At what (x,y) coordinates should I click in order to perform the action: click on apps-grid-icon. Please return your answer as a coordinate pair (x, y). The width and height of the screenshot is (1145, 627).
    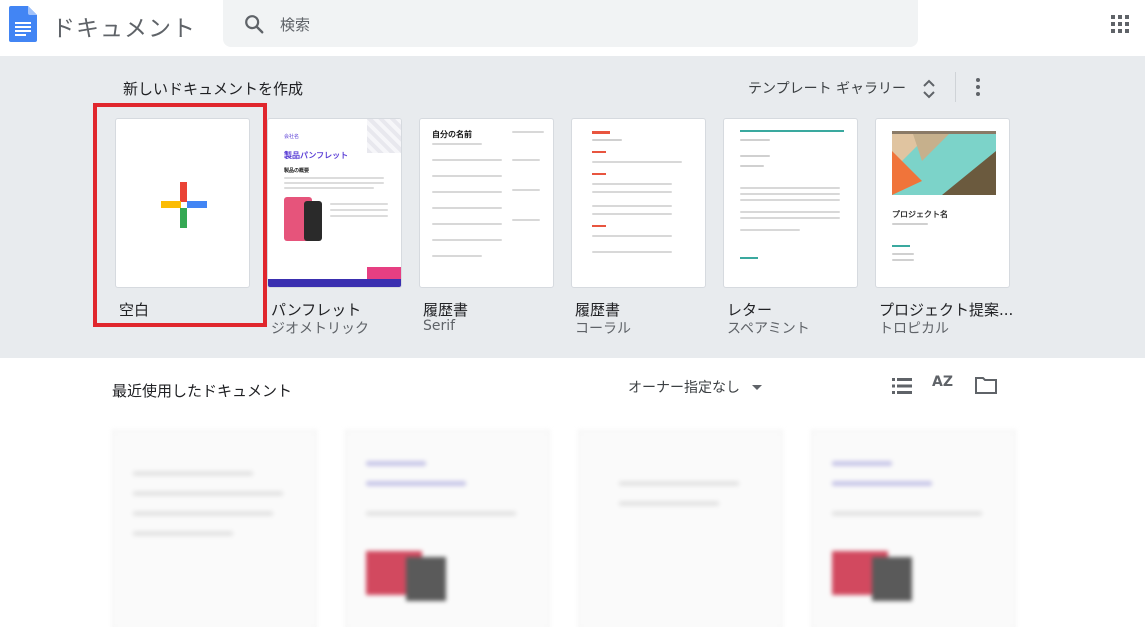
    Looking at the image, I should click on (1120, 24).